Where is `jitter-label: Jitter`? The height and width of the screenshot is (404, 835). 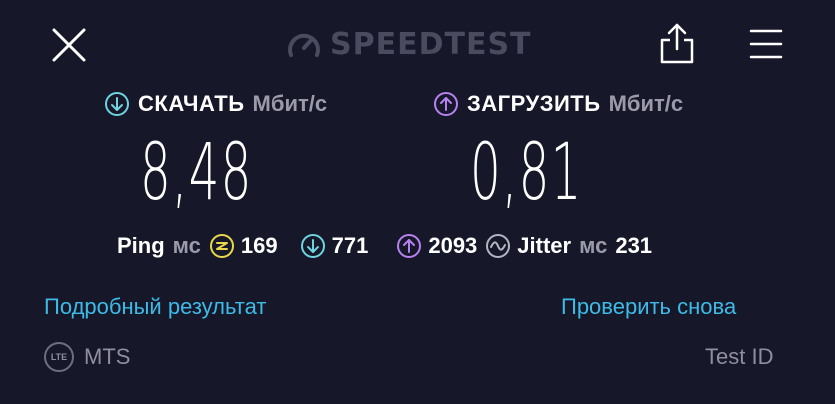 jitter-label: Jitter is located at coordinates (544, 245).